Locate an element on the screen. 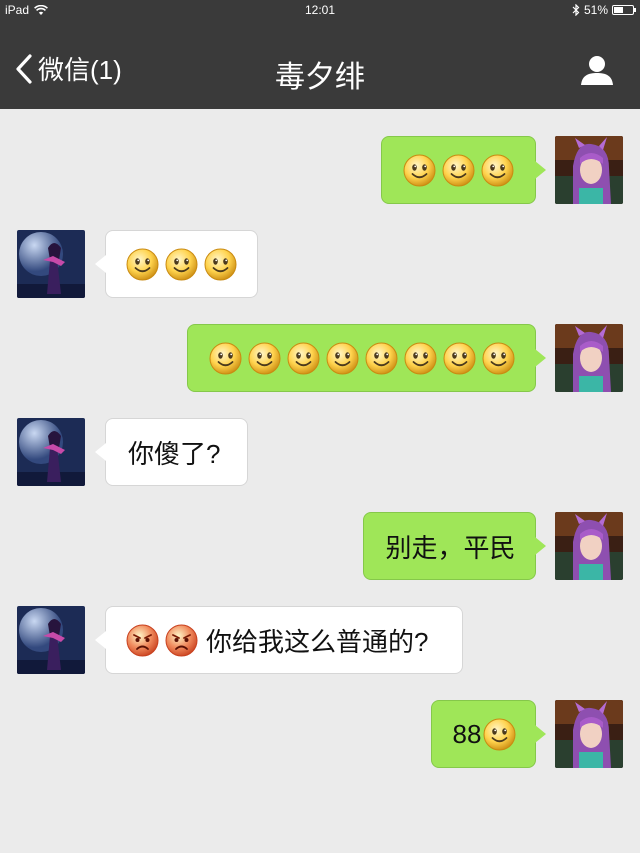  person-icon is located at coordinates (597, 70).